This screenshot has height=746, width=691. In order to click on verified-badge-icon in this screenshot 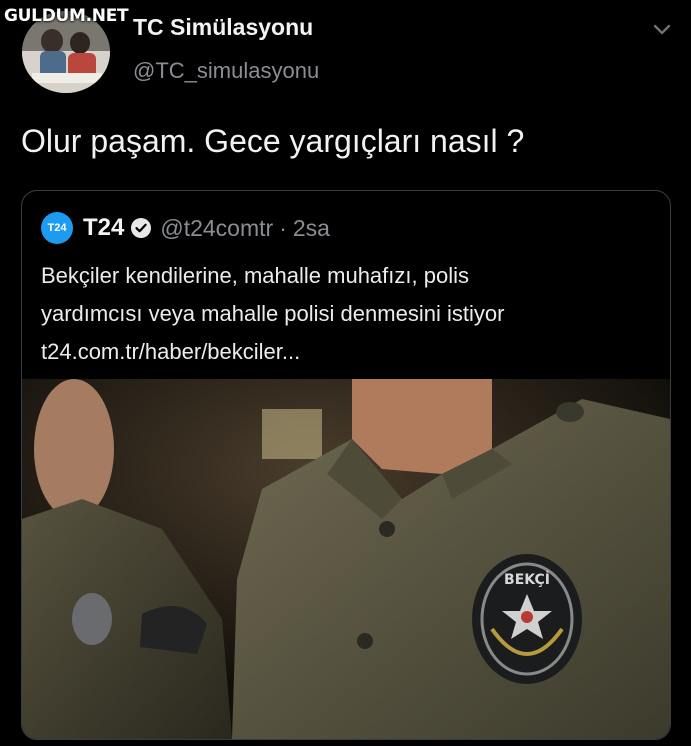, I will do `click(141, 228)`.